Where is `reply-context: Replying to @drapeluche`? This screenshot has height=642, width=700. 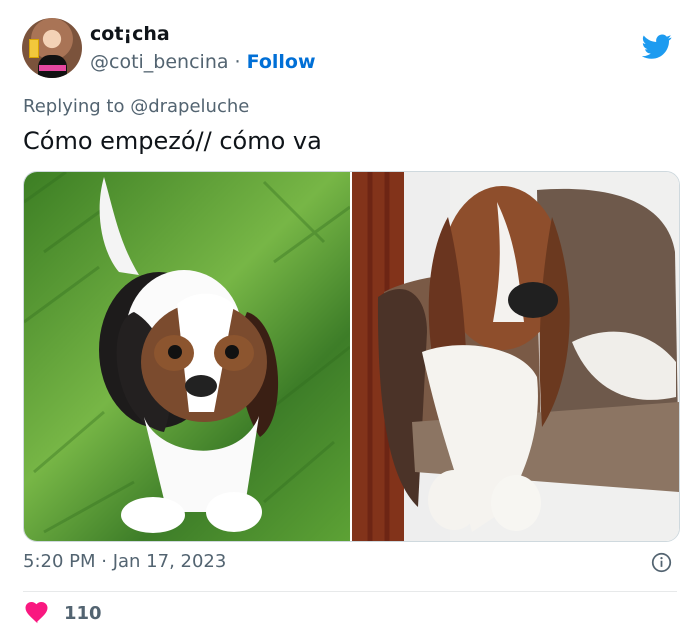 reply-context: Replying to @drapeluche is located at coordinates (136, 107).